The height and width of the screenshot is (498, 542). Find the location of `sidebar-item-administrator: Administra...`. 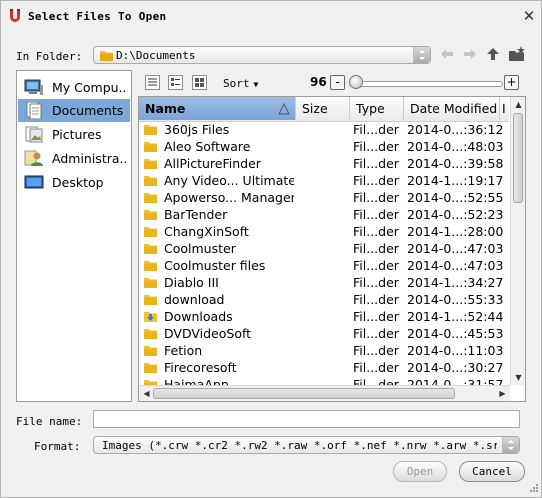

sidebar-item-administrator: Administra... is located at coordinates (74, 158).